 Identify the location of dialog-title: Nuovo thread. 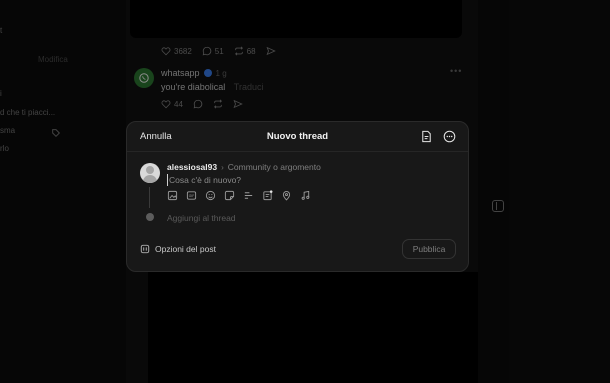
(297, 136).